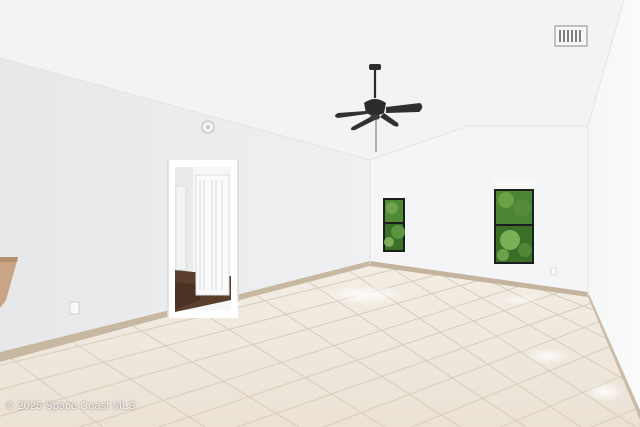  Describe the element at coordinates (571, 36) in the screenshot. I see `air-vent-icon` at that location.